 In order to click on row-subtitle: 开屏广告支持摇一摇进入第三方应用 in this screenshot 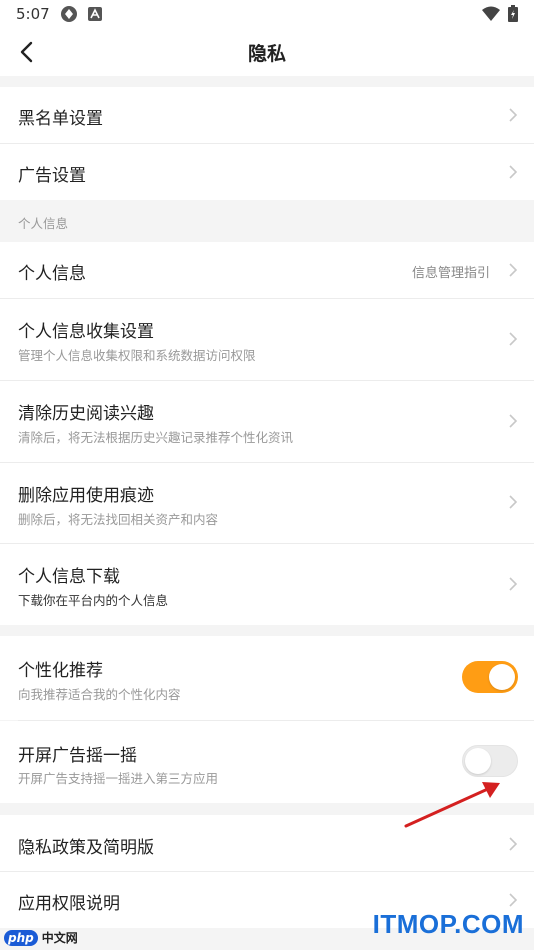, I will do `click(118, 778)`.